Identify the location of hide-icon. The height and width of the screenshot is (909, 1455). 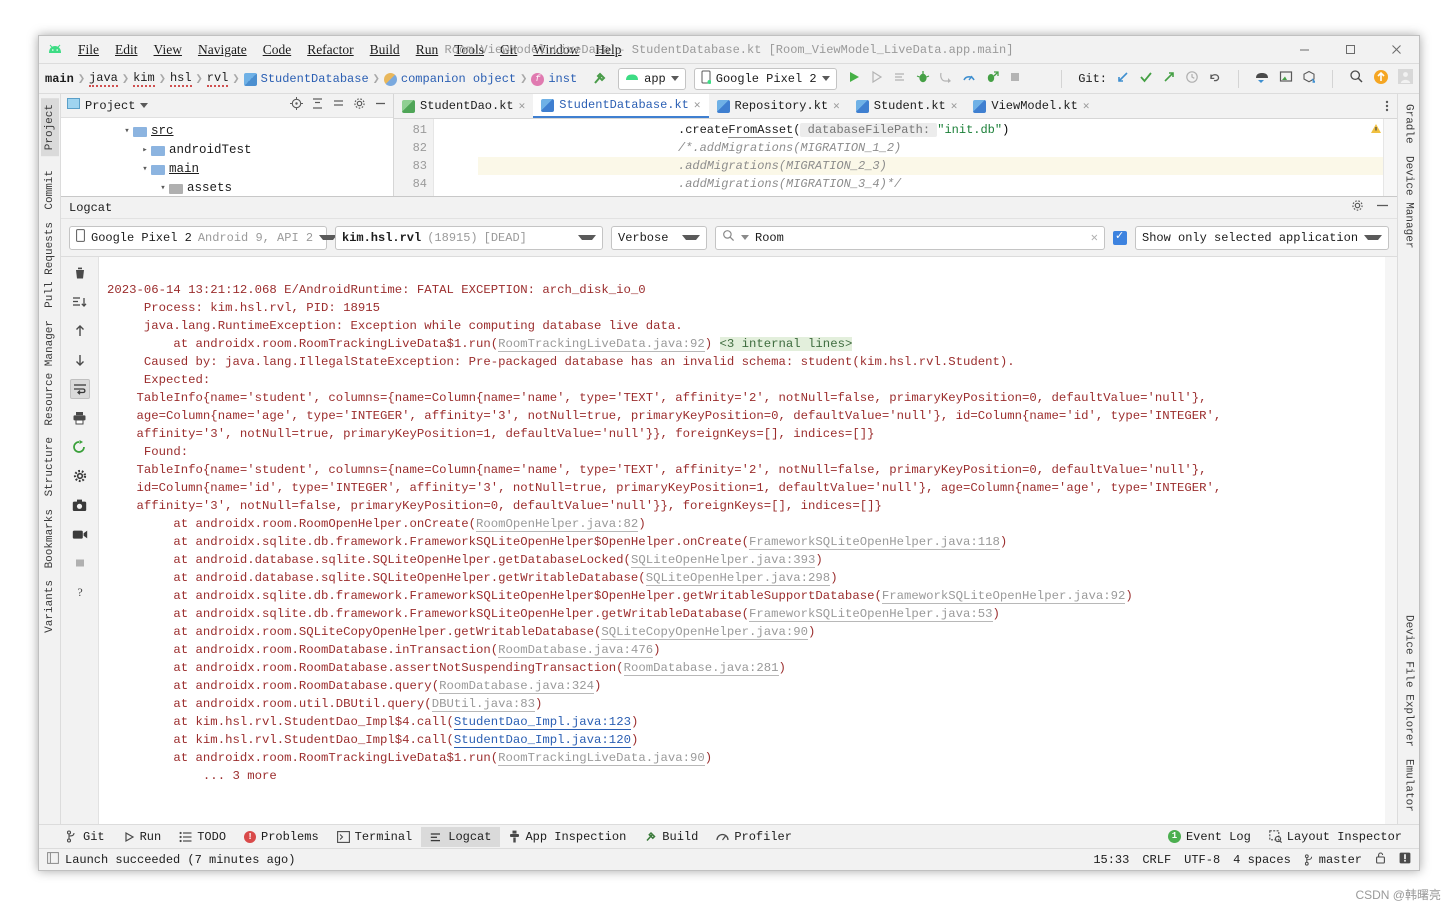
(380, 105).